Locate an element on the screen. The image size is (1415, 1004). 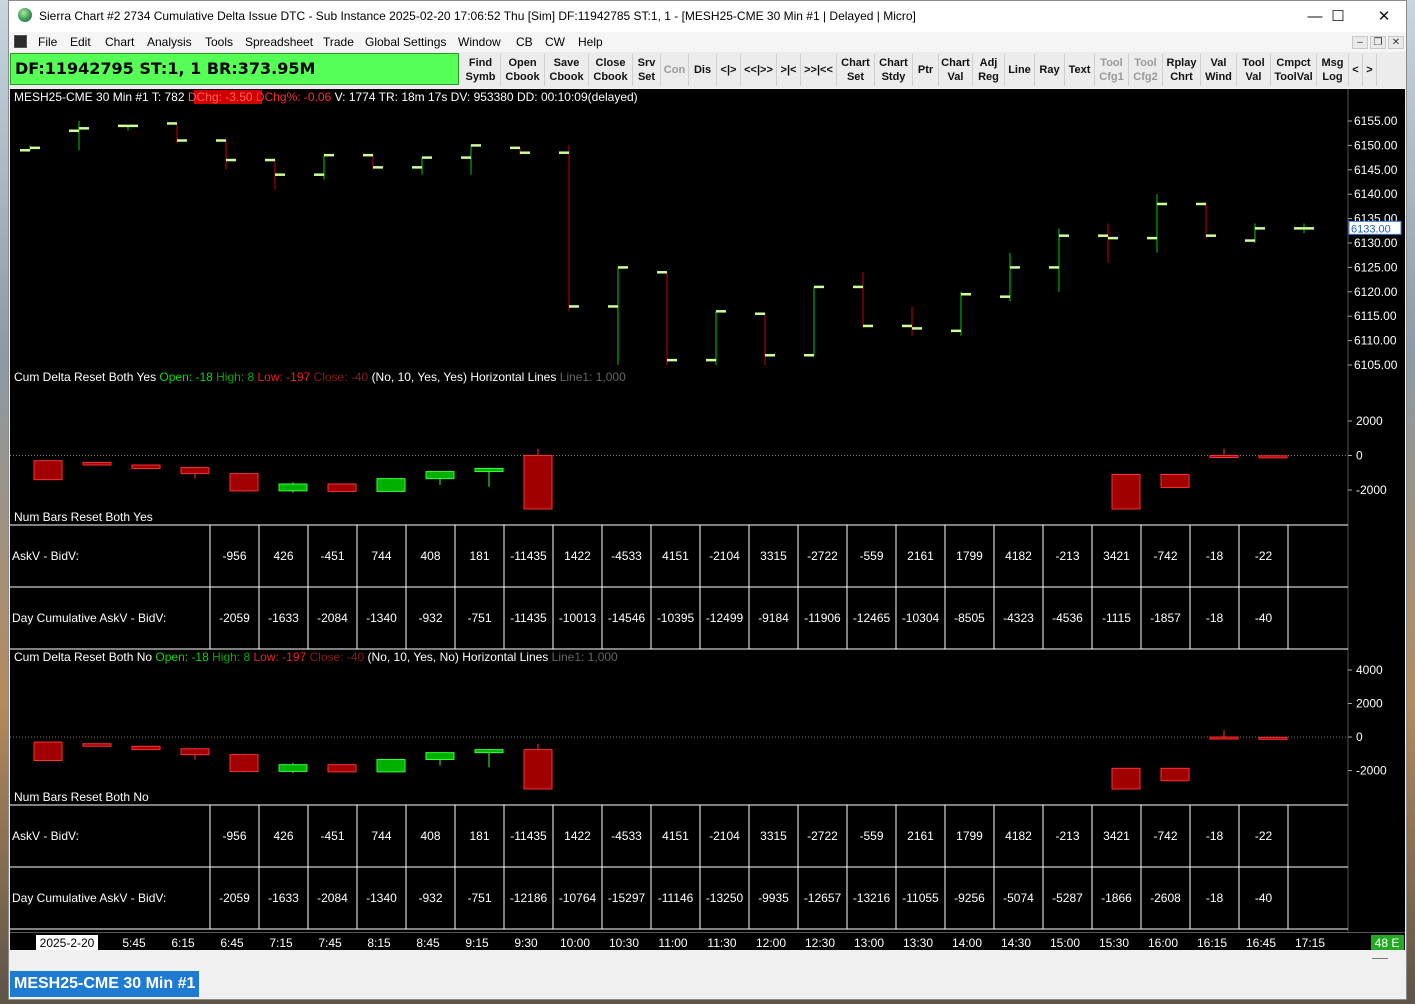
toolbar-button-chart-stdy: Chart Stdy is located at coordinates (894, 70).